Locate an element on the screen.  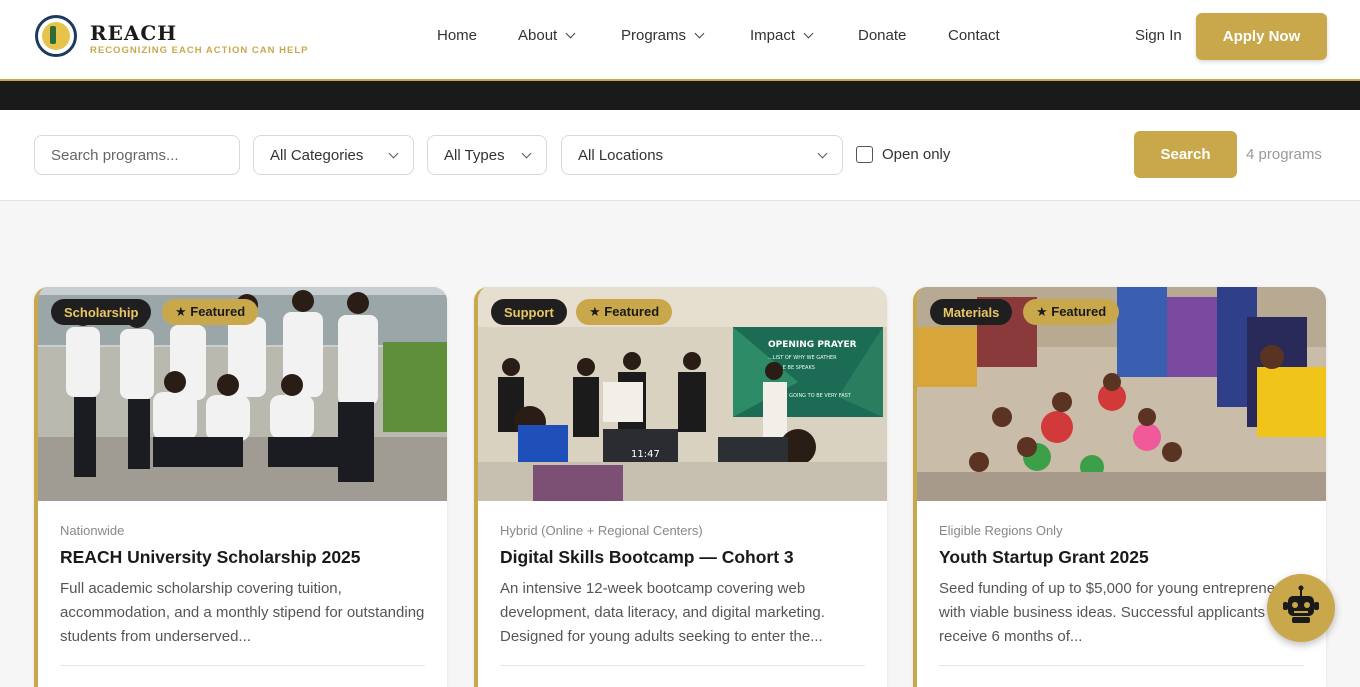
category-select-value: All Categories is located at coordinates (317, 155).